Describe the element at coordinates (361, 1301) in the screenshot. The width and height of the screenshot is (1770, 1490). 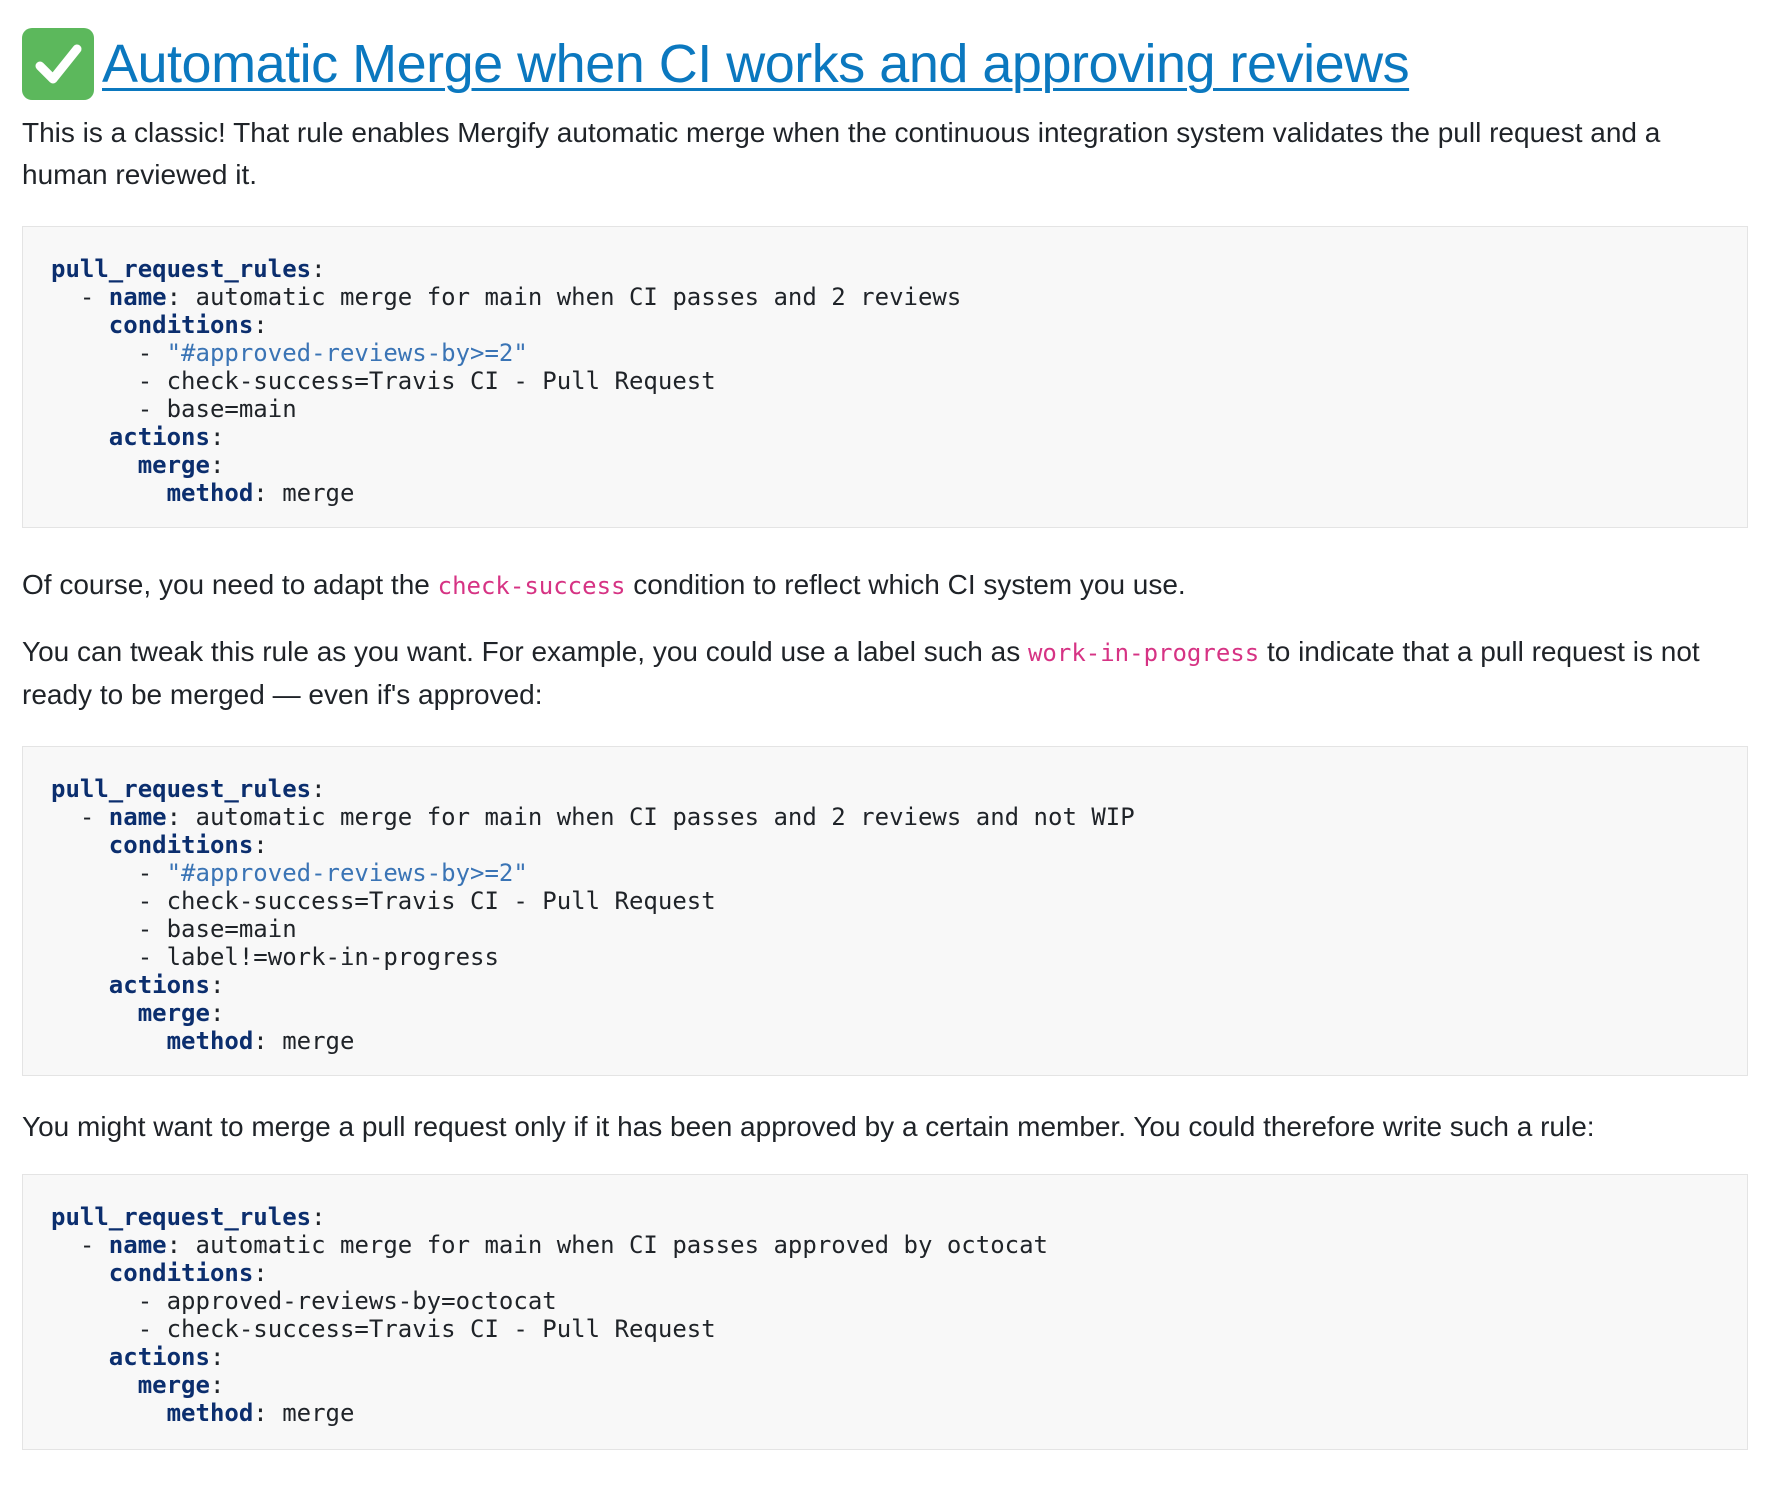
I see `code-value: approved-reviews-by=octocat` at that location.